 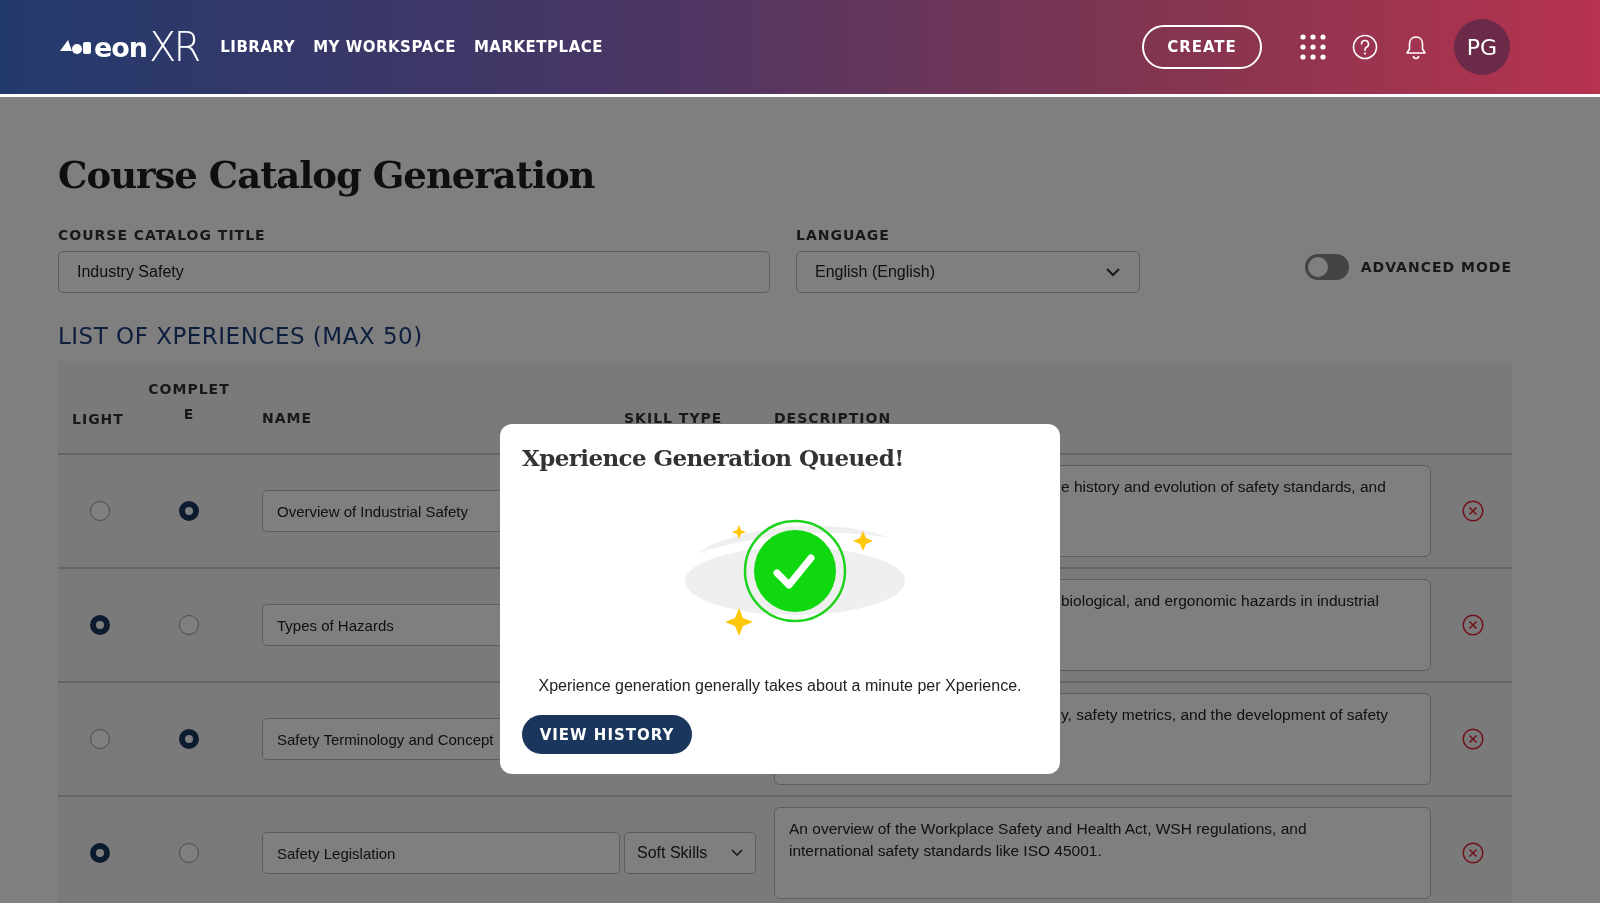 I want to click on column-header: DESCRIPTION, so click(x=833, y=418).